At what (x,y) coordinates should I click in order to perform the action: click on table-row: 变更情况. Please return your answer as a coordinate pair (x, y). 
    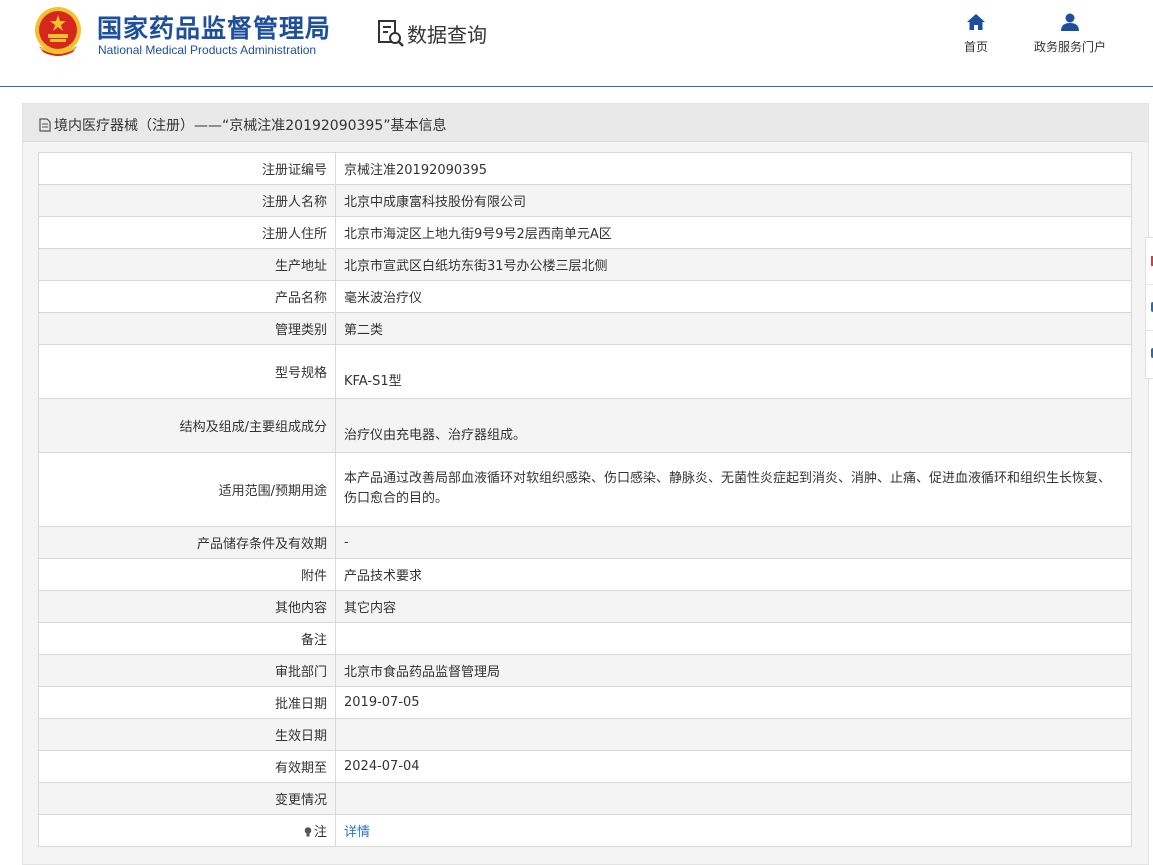
    Looking at the image, I should click on (585, 798).